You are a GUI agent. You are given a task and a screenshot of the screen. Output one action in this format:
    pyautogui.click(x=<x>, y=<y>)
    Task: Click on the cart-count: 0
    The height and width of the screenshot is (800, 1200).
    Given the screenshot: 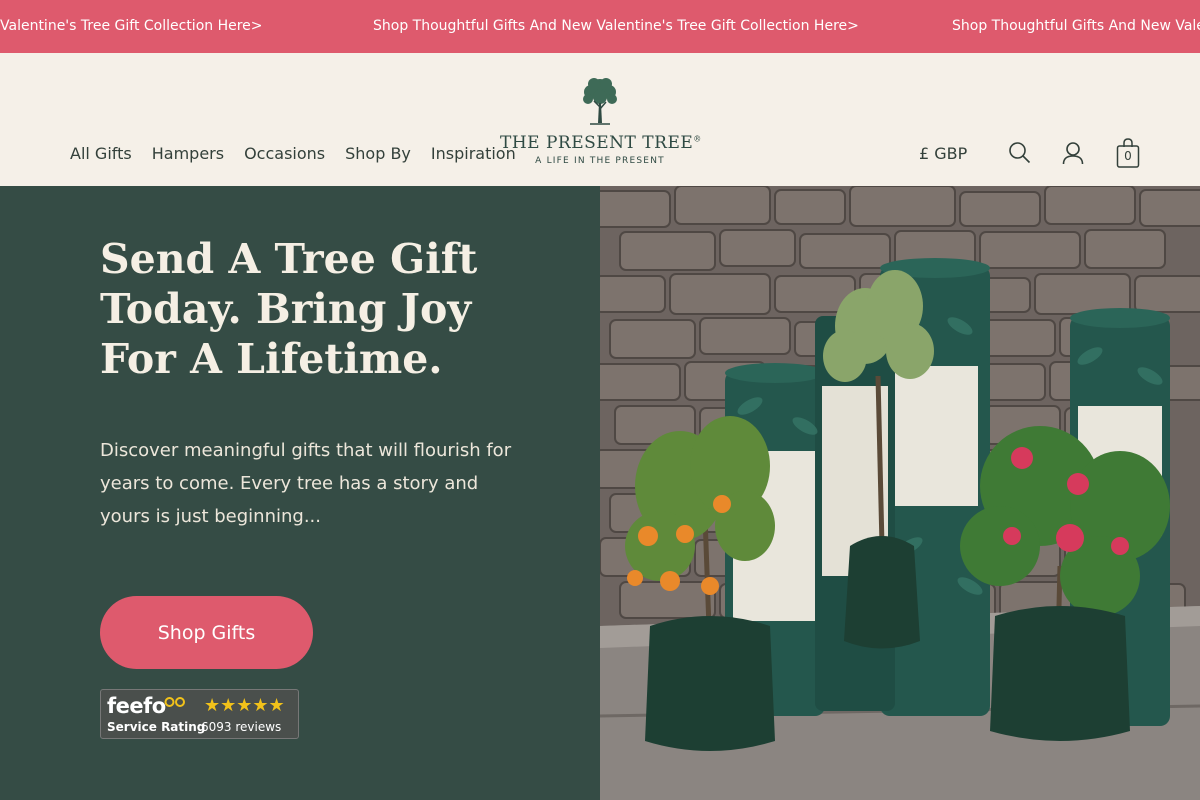 What is the action you would take?
    pyautogui.click(x=1128, y=156)
    